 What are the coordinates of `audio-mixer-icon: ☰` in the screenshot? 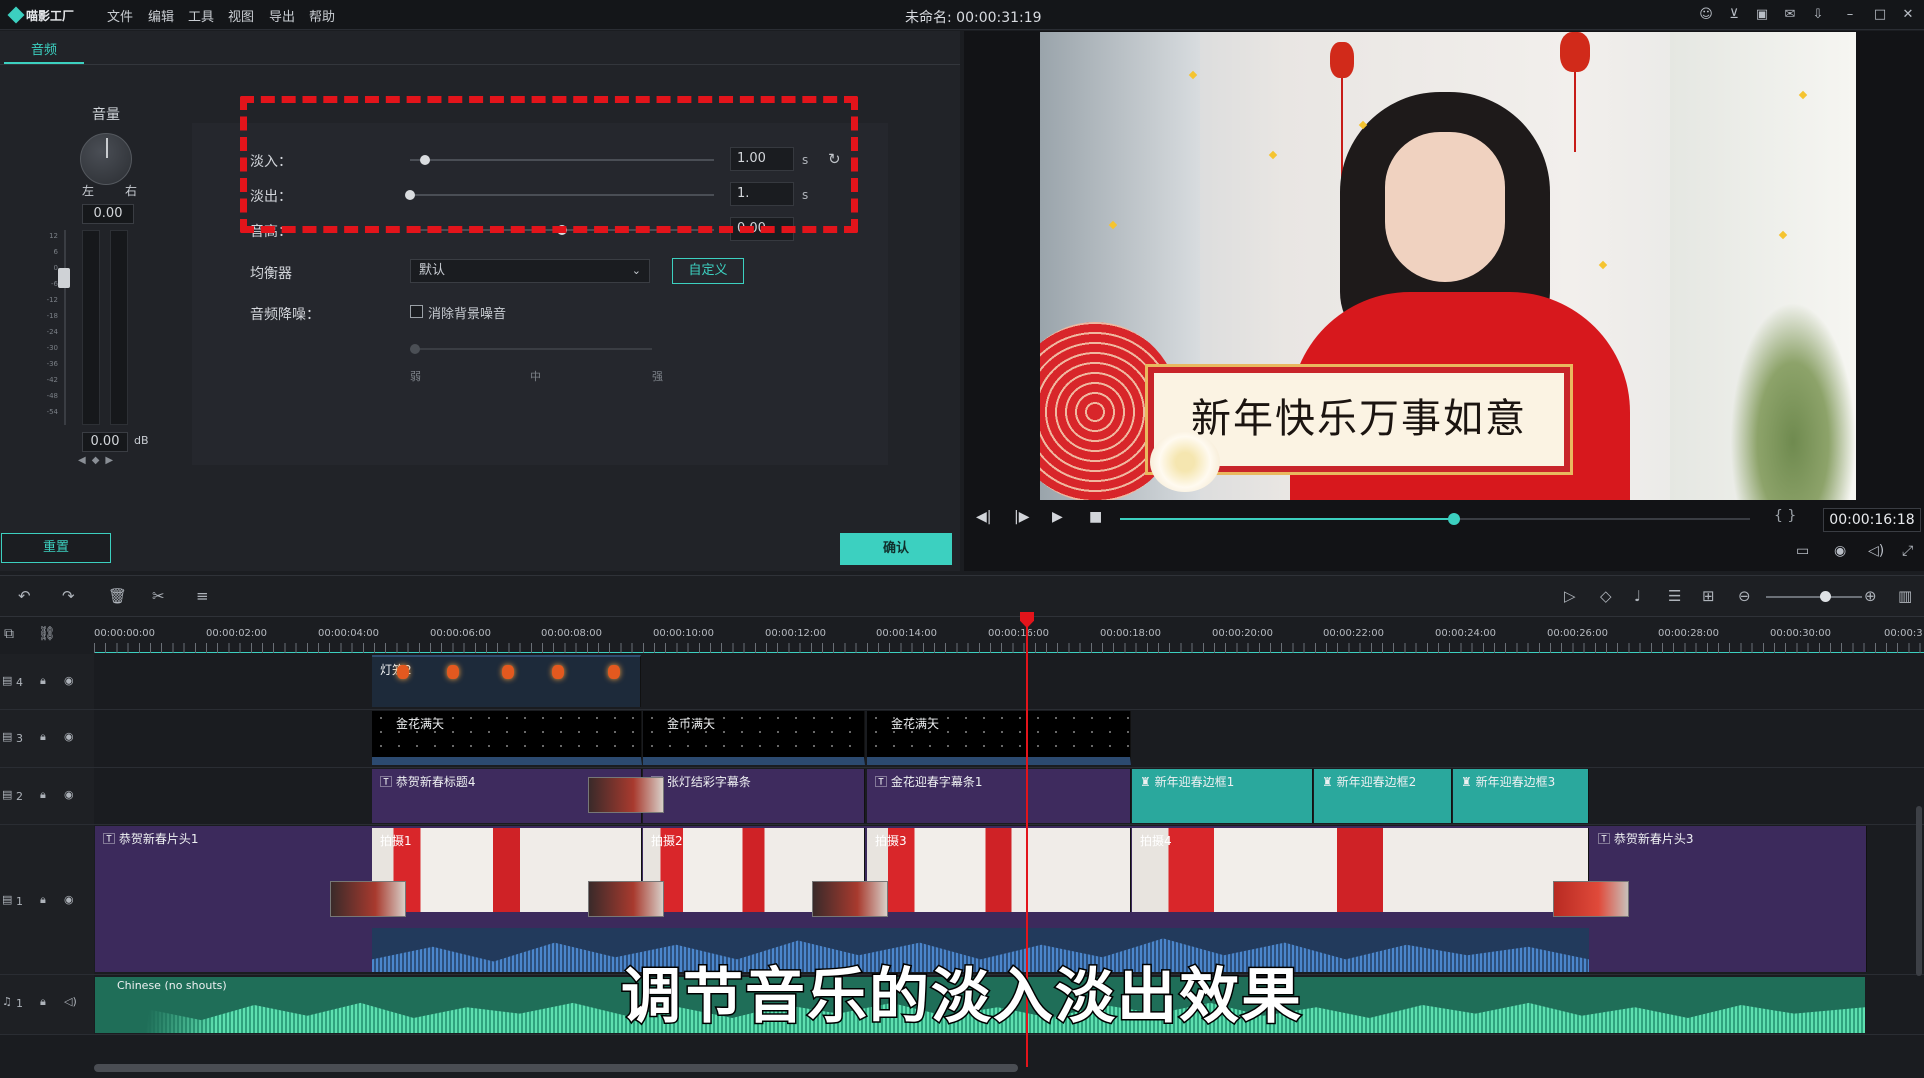 It's located at (1674, 596).